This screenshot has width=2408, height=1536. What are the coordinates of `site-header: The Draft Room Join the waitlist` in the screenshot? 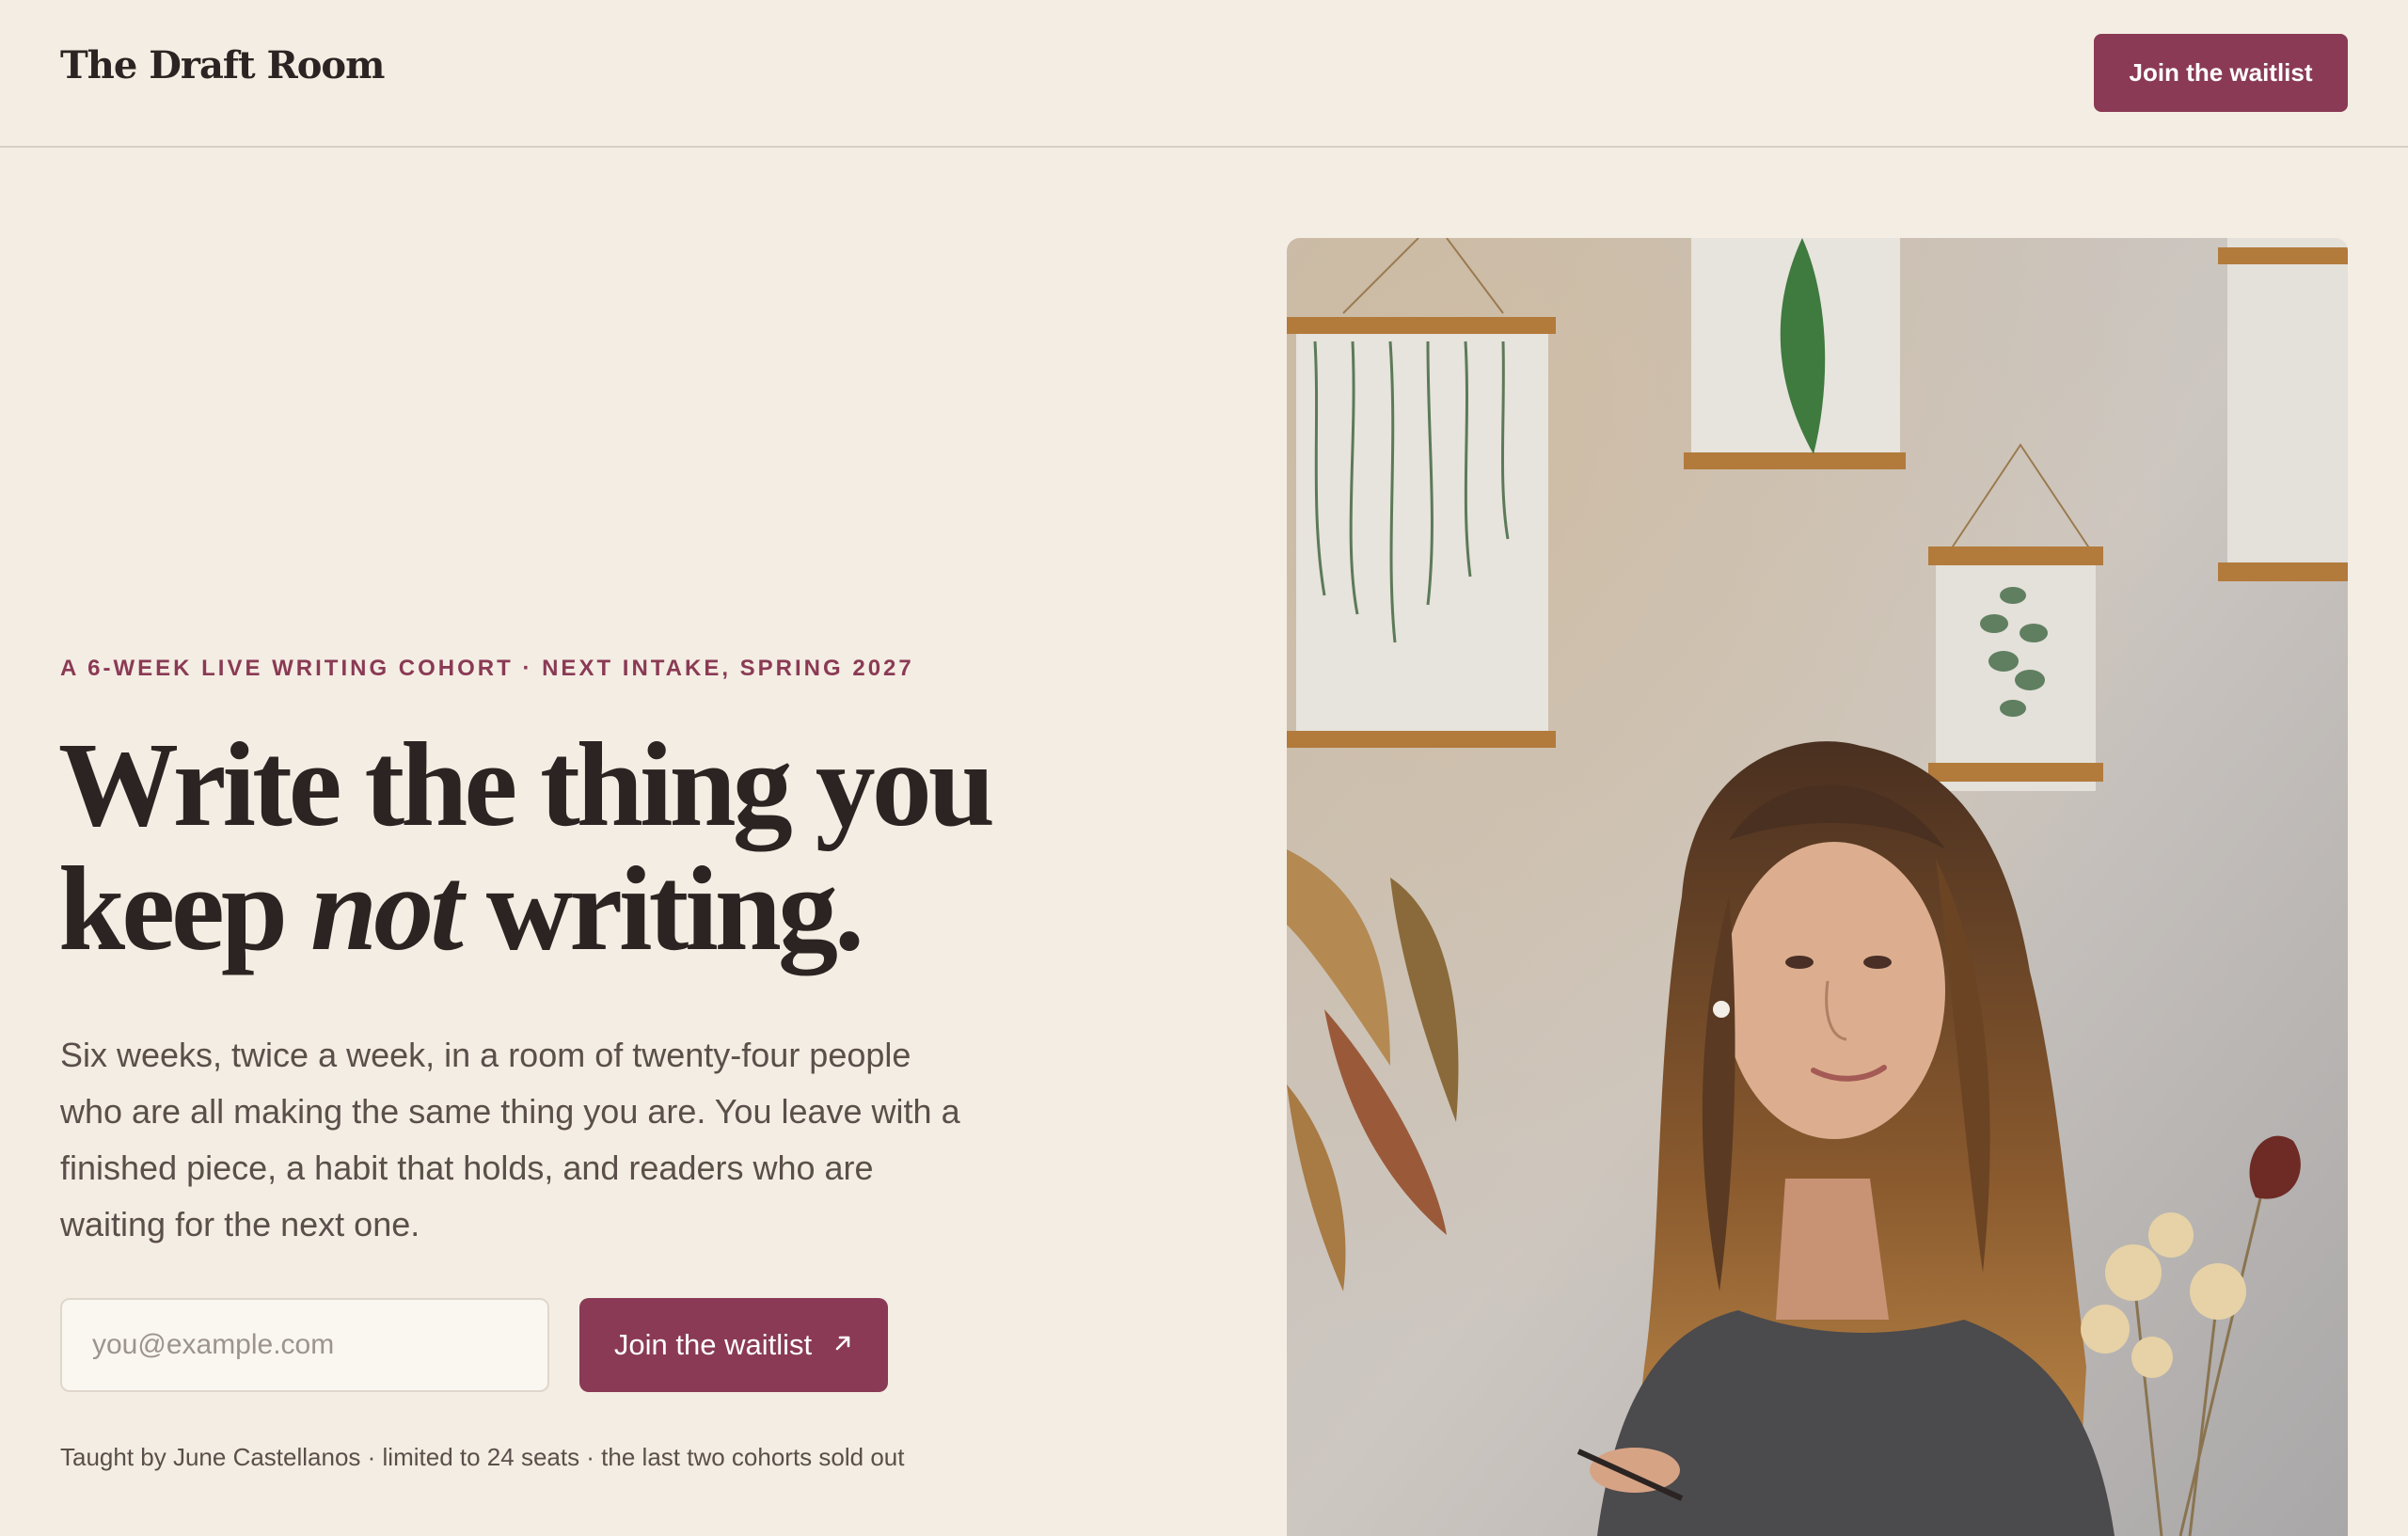 It's located at (1204, 74).